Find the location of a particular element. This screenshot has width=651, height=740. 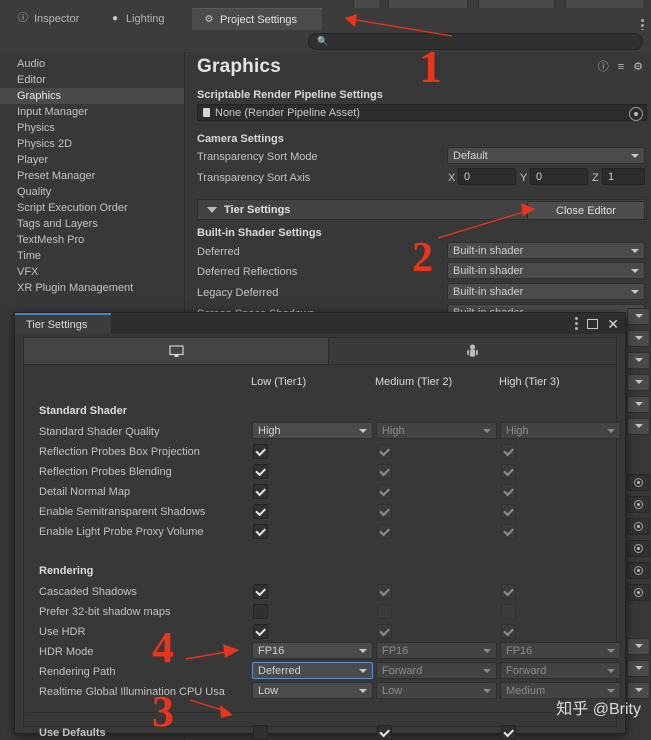

group-label-standard-shader: Standard Shader is located at coordinates (83, 411).